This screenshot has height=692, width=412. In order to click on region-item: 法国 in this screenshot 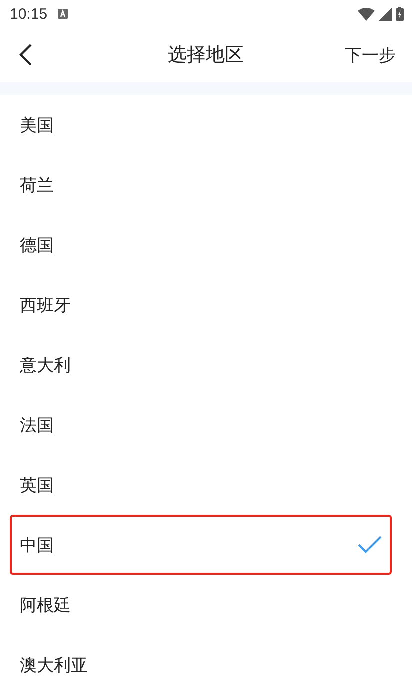, I will do `click(201, 425)`.